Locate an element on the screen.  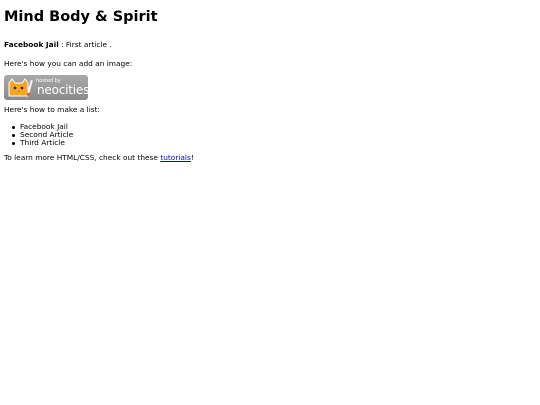
neocities-badge: hosted by neocities is located at coordinates (46, 87).